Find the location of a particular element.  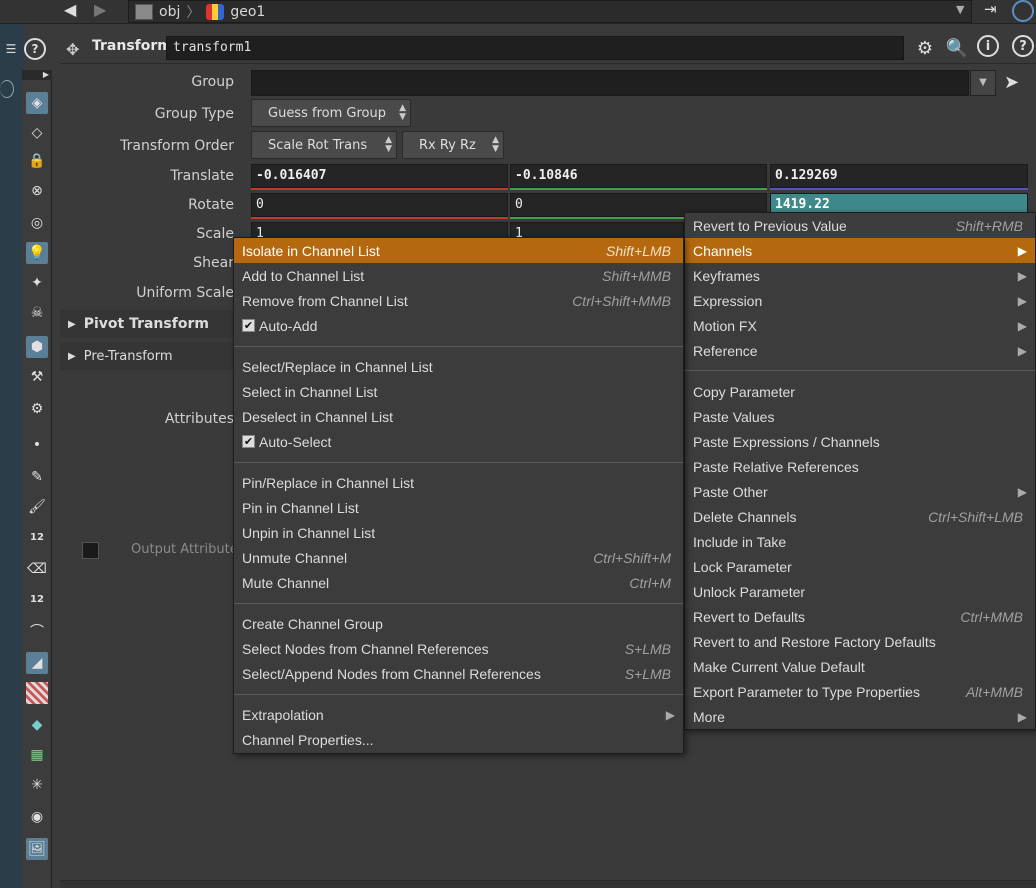

menu-item-reference: Reference ▶ is located at coordinates (860, 350).